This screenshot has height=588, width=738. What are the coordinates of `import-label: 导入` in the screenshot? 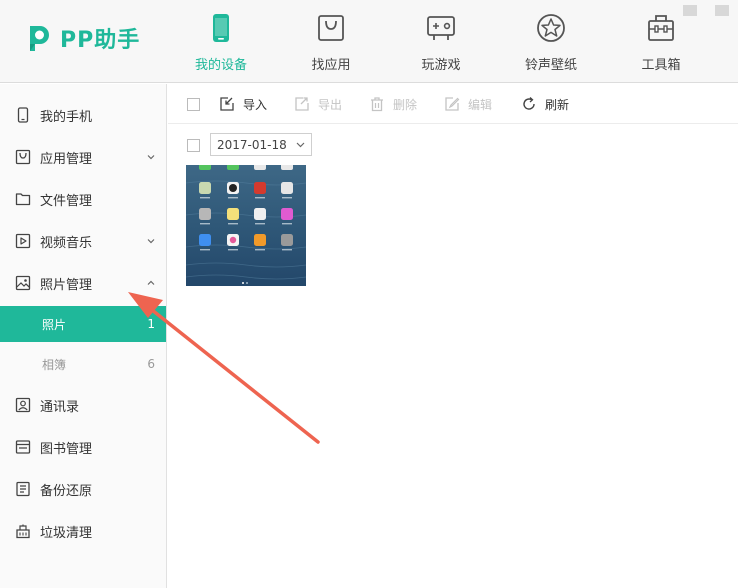 It's located at (255, 104).